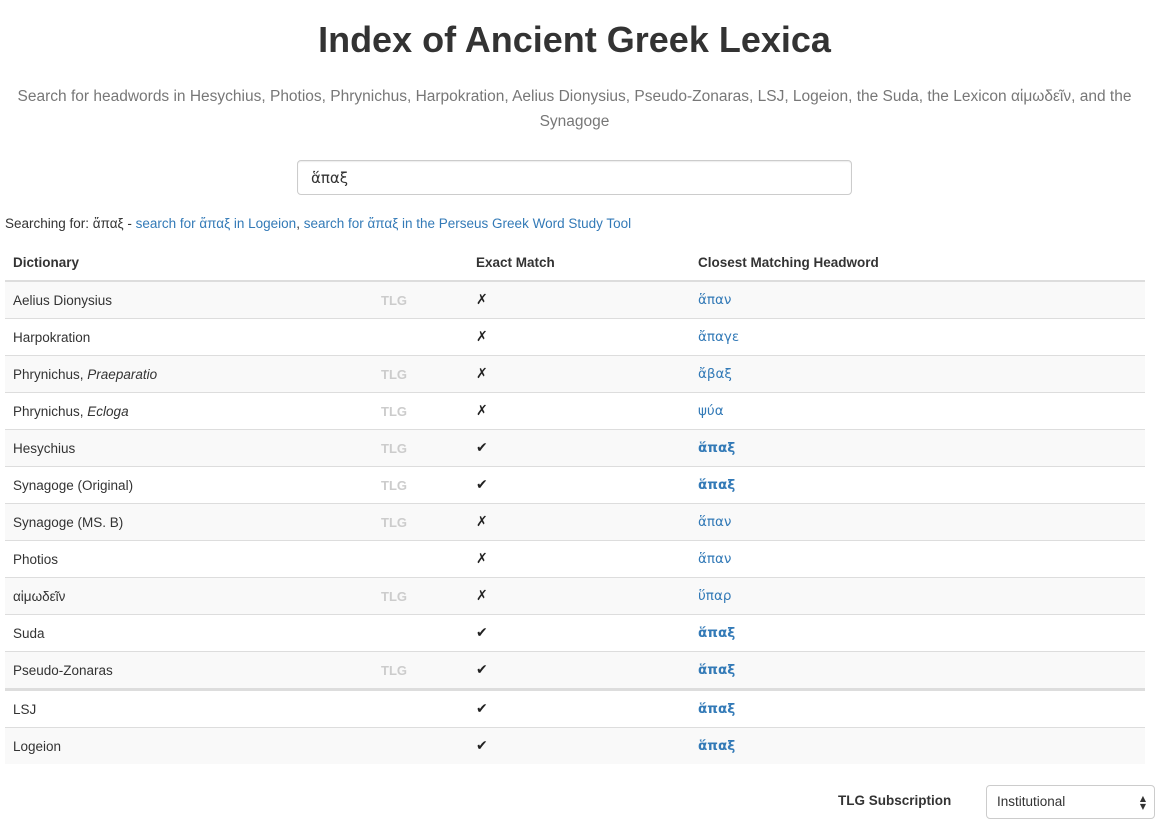 The image size is (1167, 831). I want to click on headword-link: ἄβαξ, so click(715, 374).